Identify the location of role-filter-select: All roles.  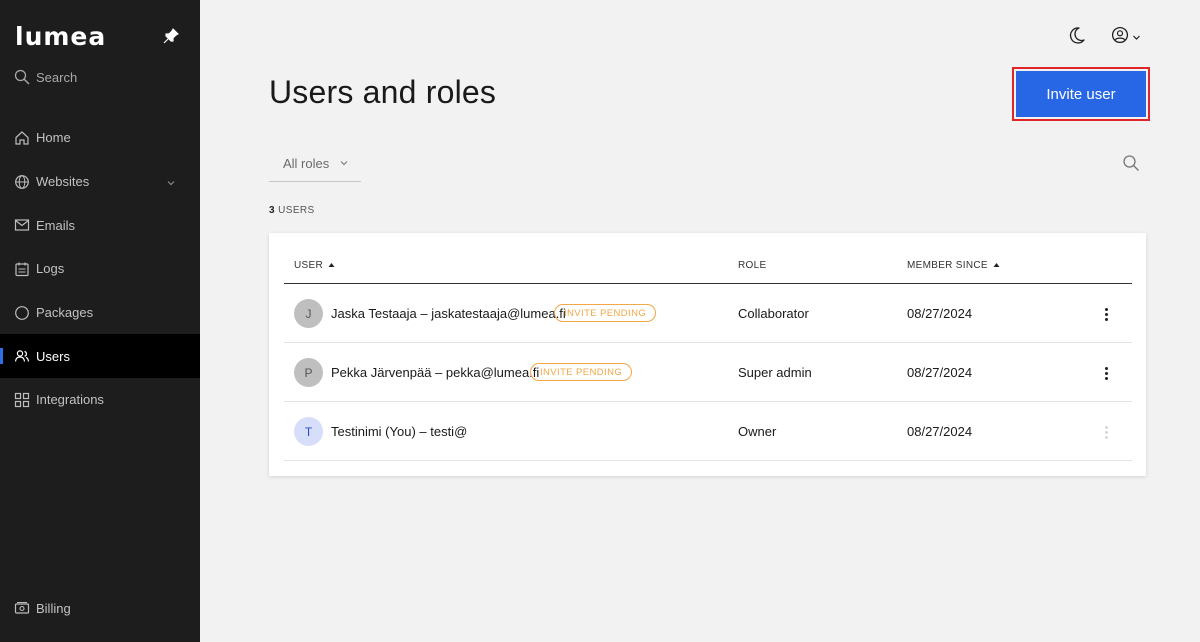
(315, 164).